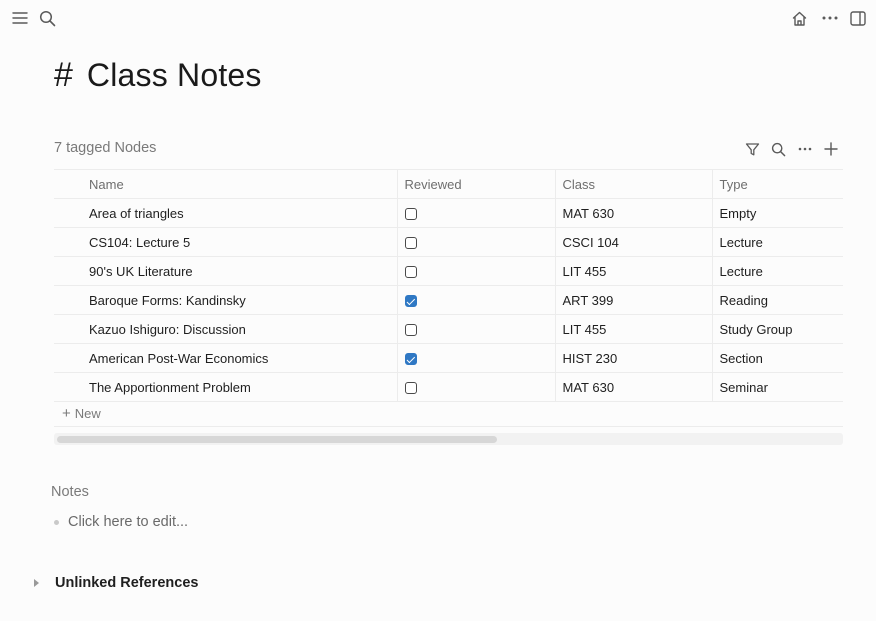  Describe the element at coordinates (475, 184) in the screenshot. I see `column-header-reviewed: Reviewed` at that location.